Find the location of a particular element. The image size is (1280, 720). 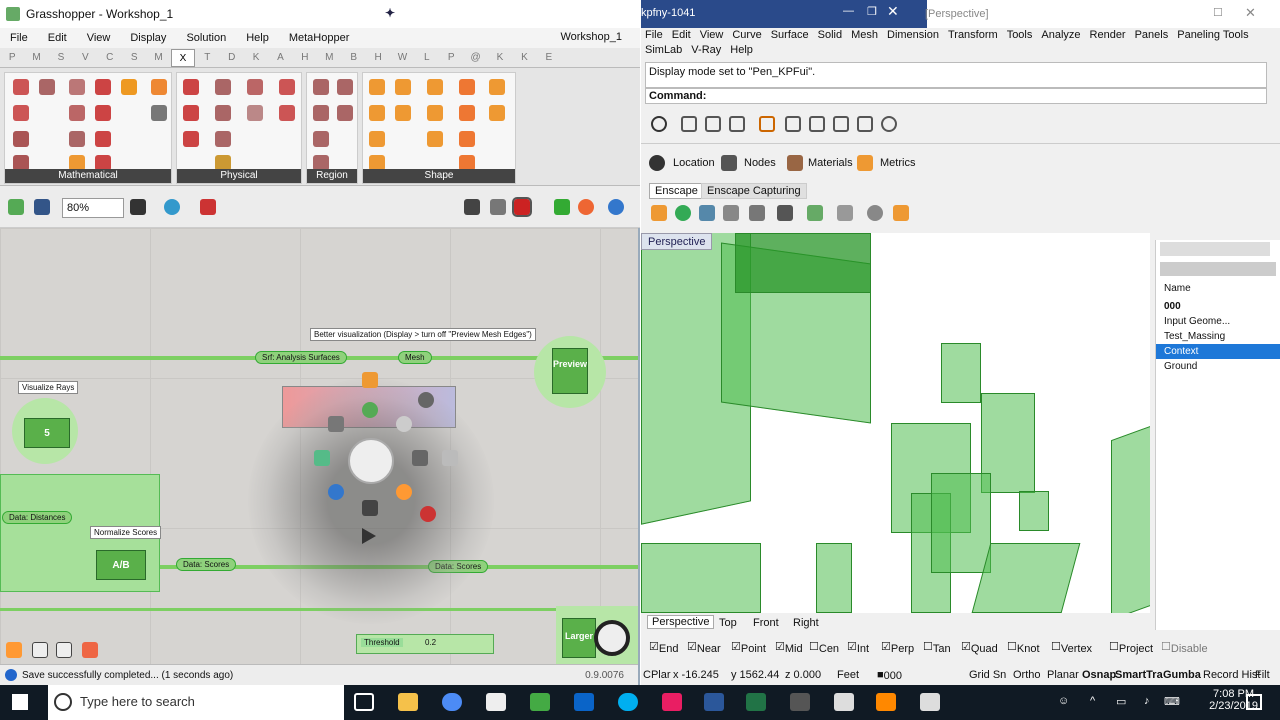

radial-settings-icon is located at coordinates (336, 424).